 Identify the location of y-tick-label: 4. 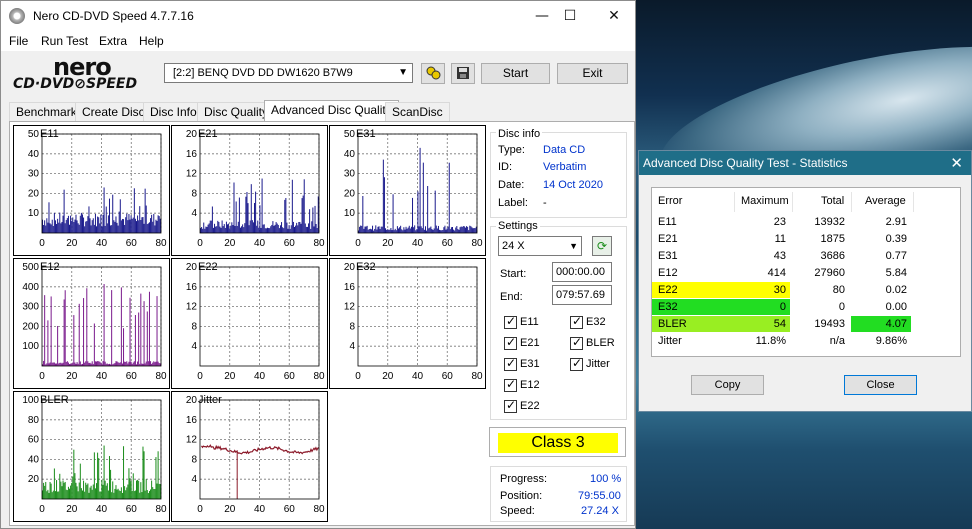
(194, 346).